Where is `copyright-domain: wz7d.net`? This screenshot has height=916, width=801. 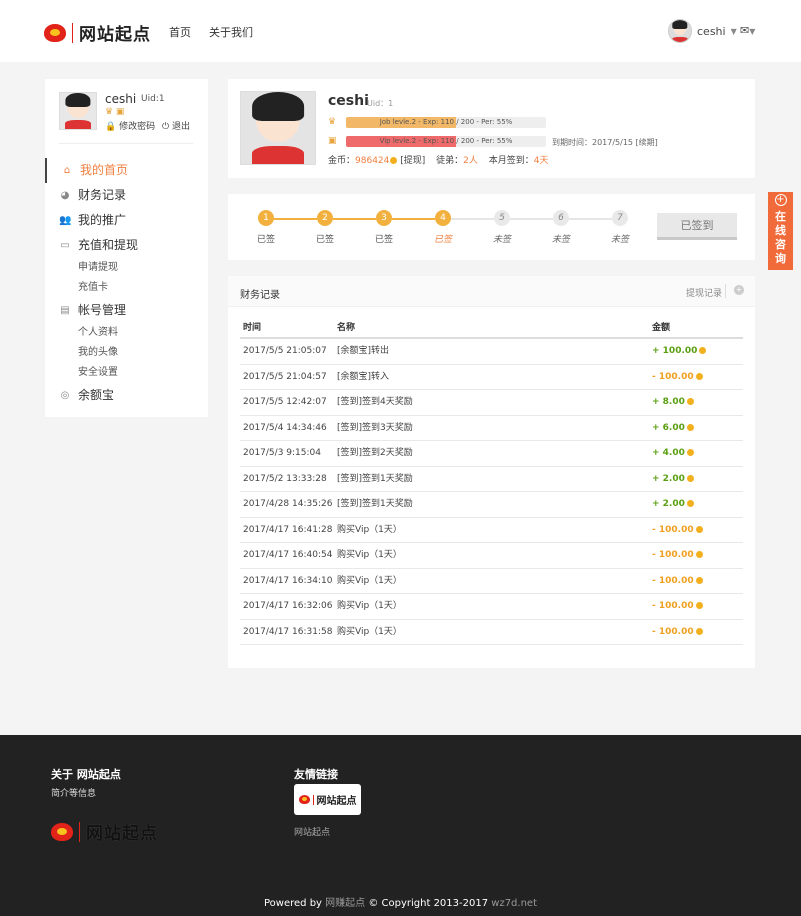 copyright-domain: wz7d.net is located at coordinates (514, 903).